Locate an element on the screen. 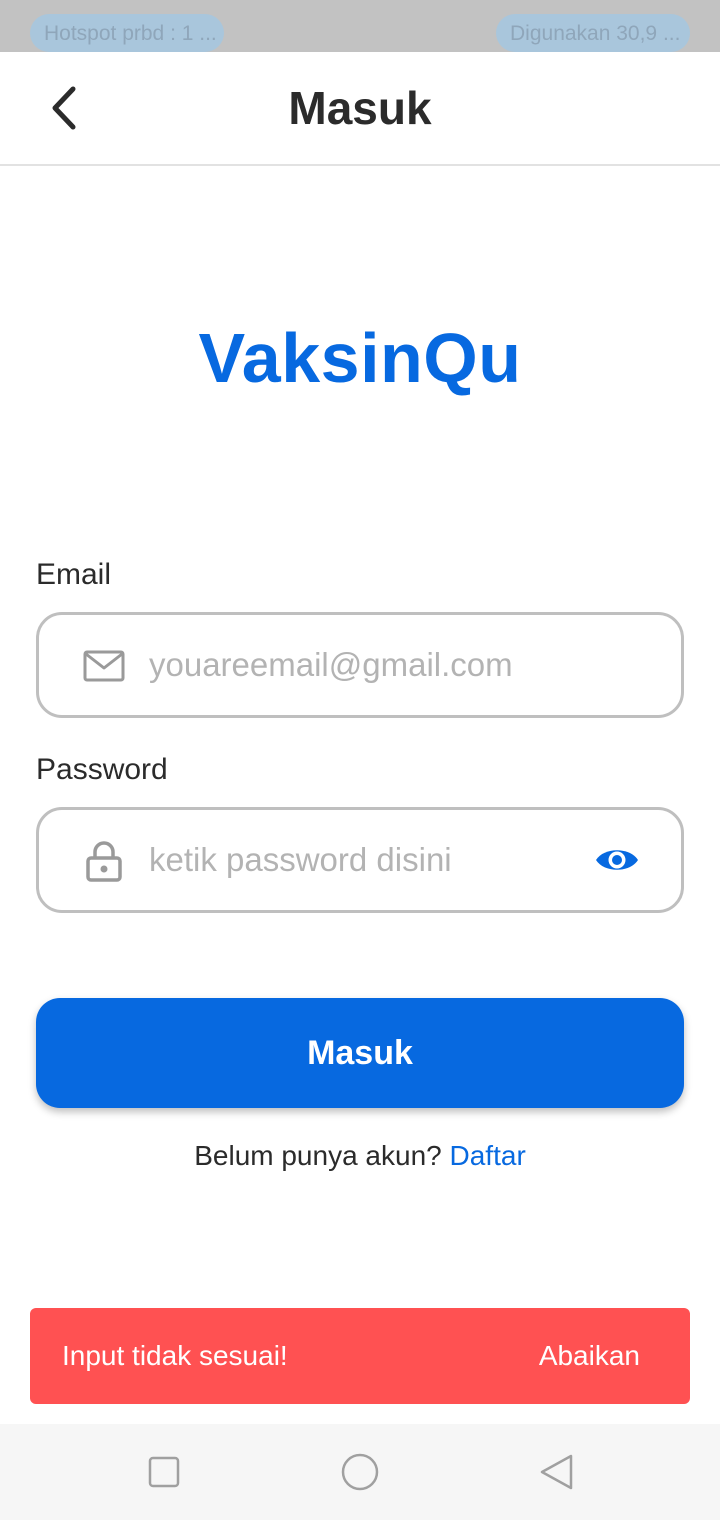  email-field-container is located at coordinates (360, 665).